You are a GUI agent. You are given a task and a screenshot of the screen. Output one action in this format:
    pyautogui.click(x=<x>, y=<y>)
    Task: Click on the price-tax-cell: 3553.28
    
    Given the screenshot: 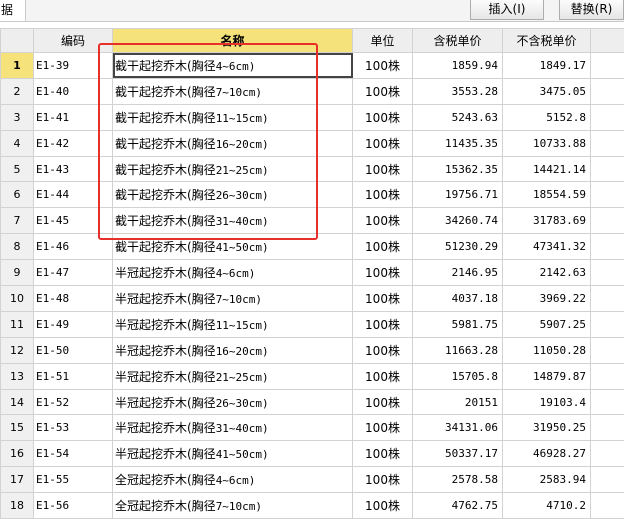 What is the action you would take?
    pyautogui.click(x=458, y=91)
    